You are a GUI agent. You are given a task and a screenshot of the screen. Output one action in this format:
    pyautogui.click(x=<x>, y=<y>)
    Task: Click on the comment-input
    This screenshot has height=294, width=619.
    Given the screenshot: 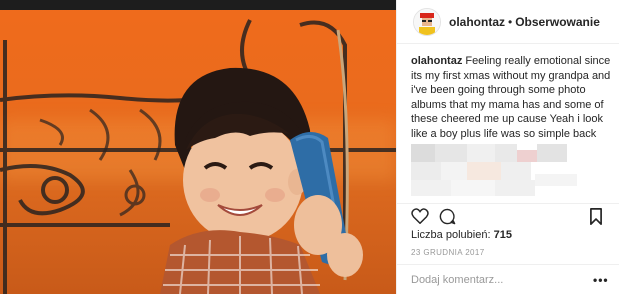 What is the action you would take?
    pyautogui.click(x=496, y=280)
    